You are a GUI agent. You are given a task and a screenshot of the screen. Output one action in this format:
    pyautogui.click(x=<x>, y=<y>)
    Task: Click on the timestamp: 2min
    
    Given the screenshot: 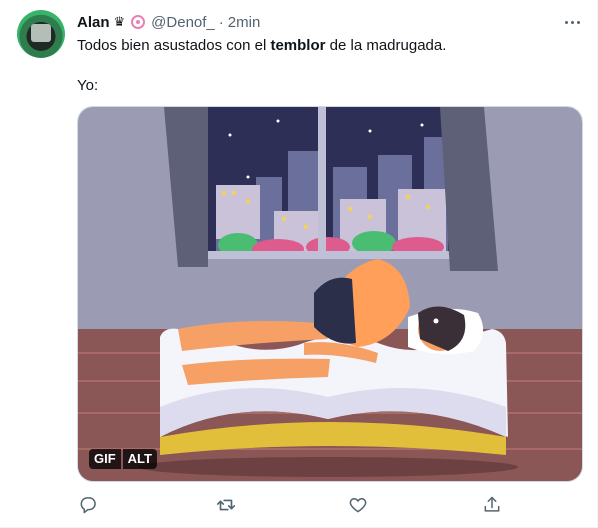 What is the action you would take?
    pyautogui.click(x=244, y=22)
    